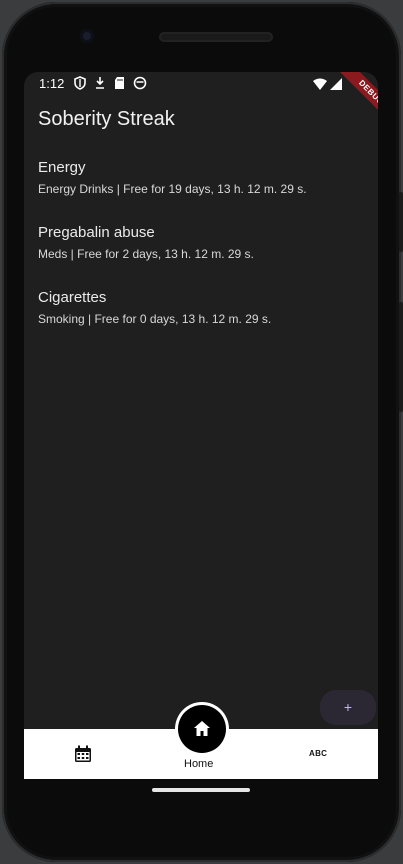 This screenshot has width=403, height=864. I want to click on earpiece-speaker, so click(216, 37).